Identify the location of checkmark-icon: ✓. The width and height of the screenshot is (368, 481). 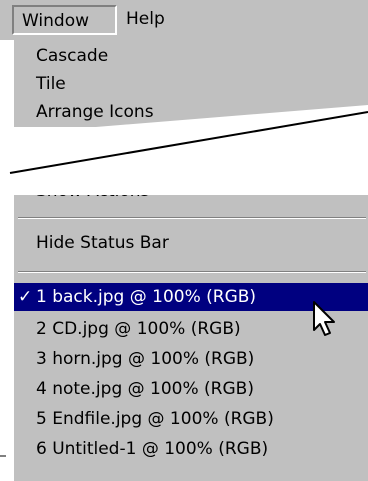
(25, 297).